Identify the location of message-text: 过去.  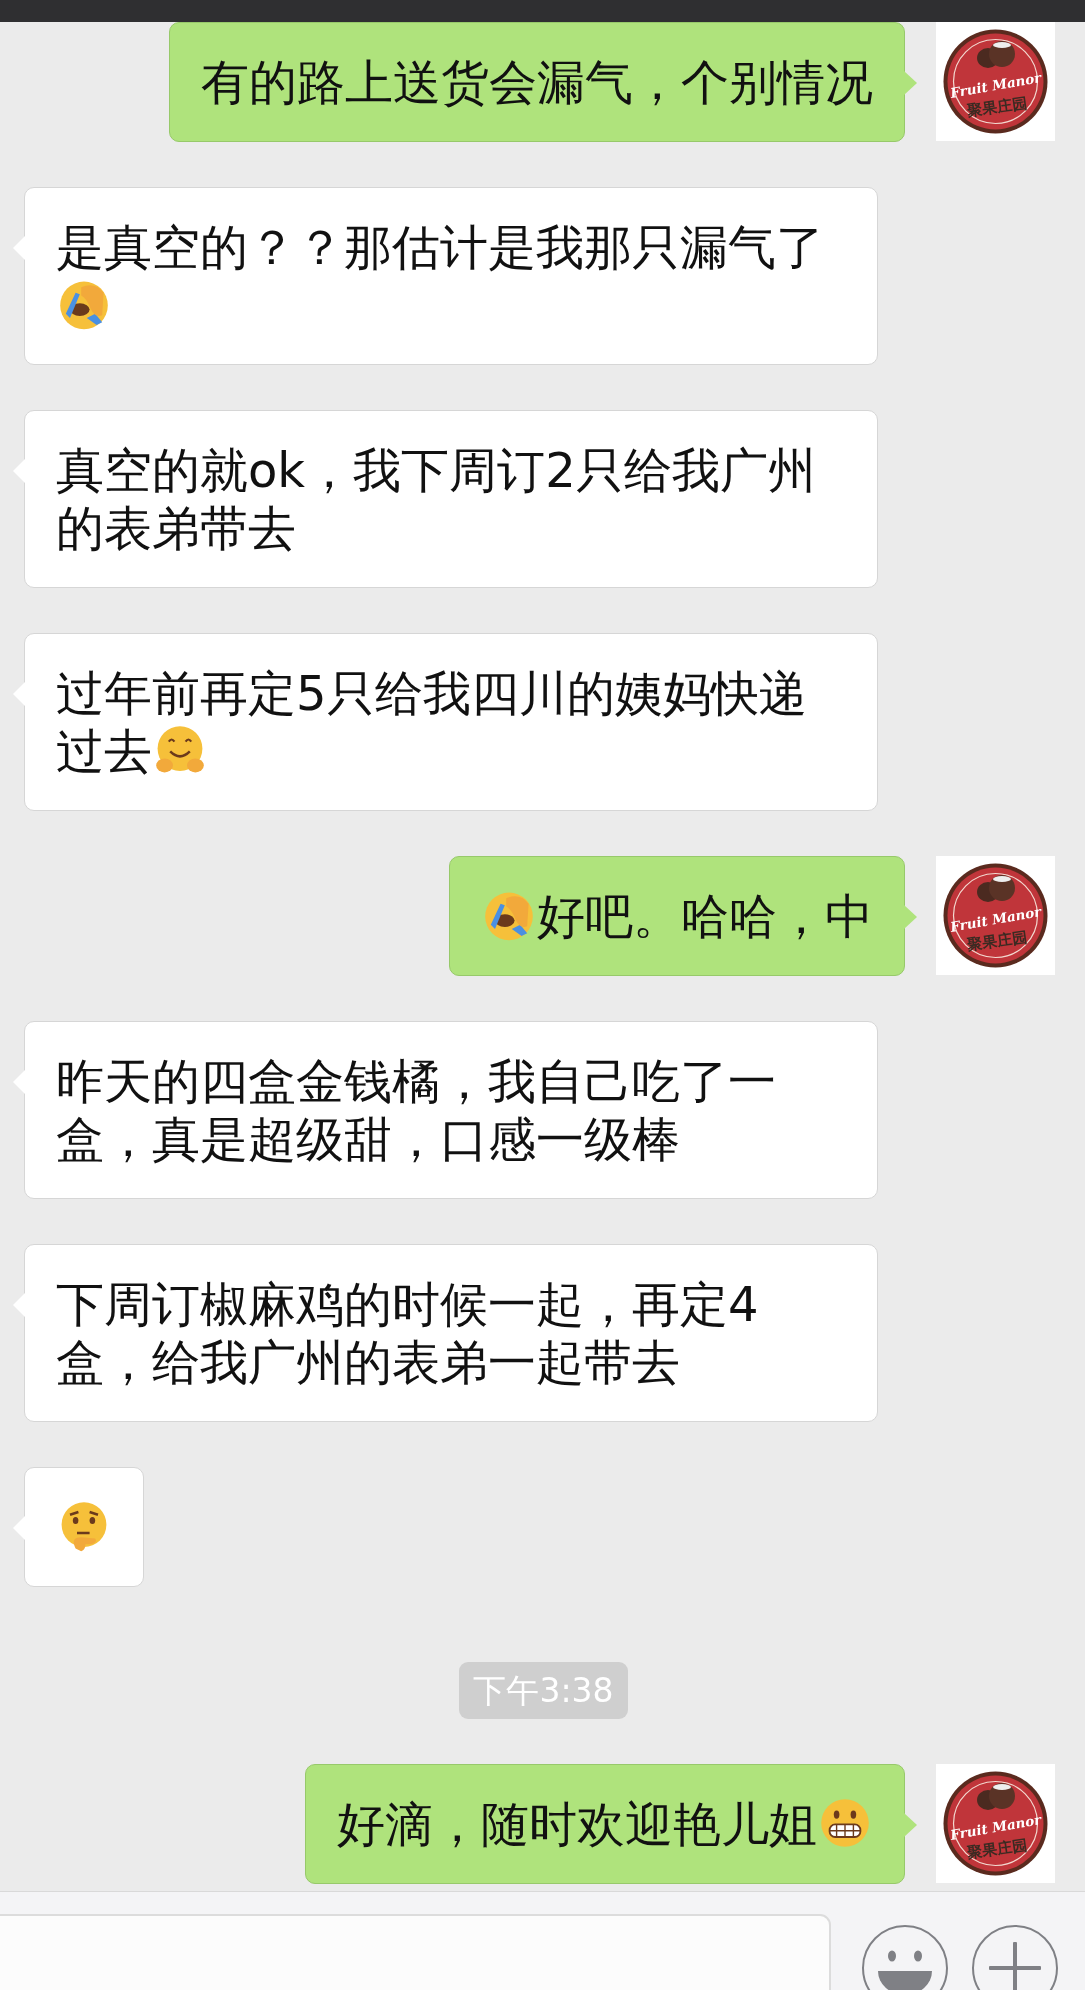
(104, 751).